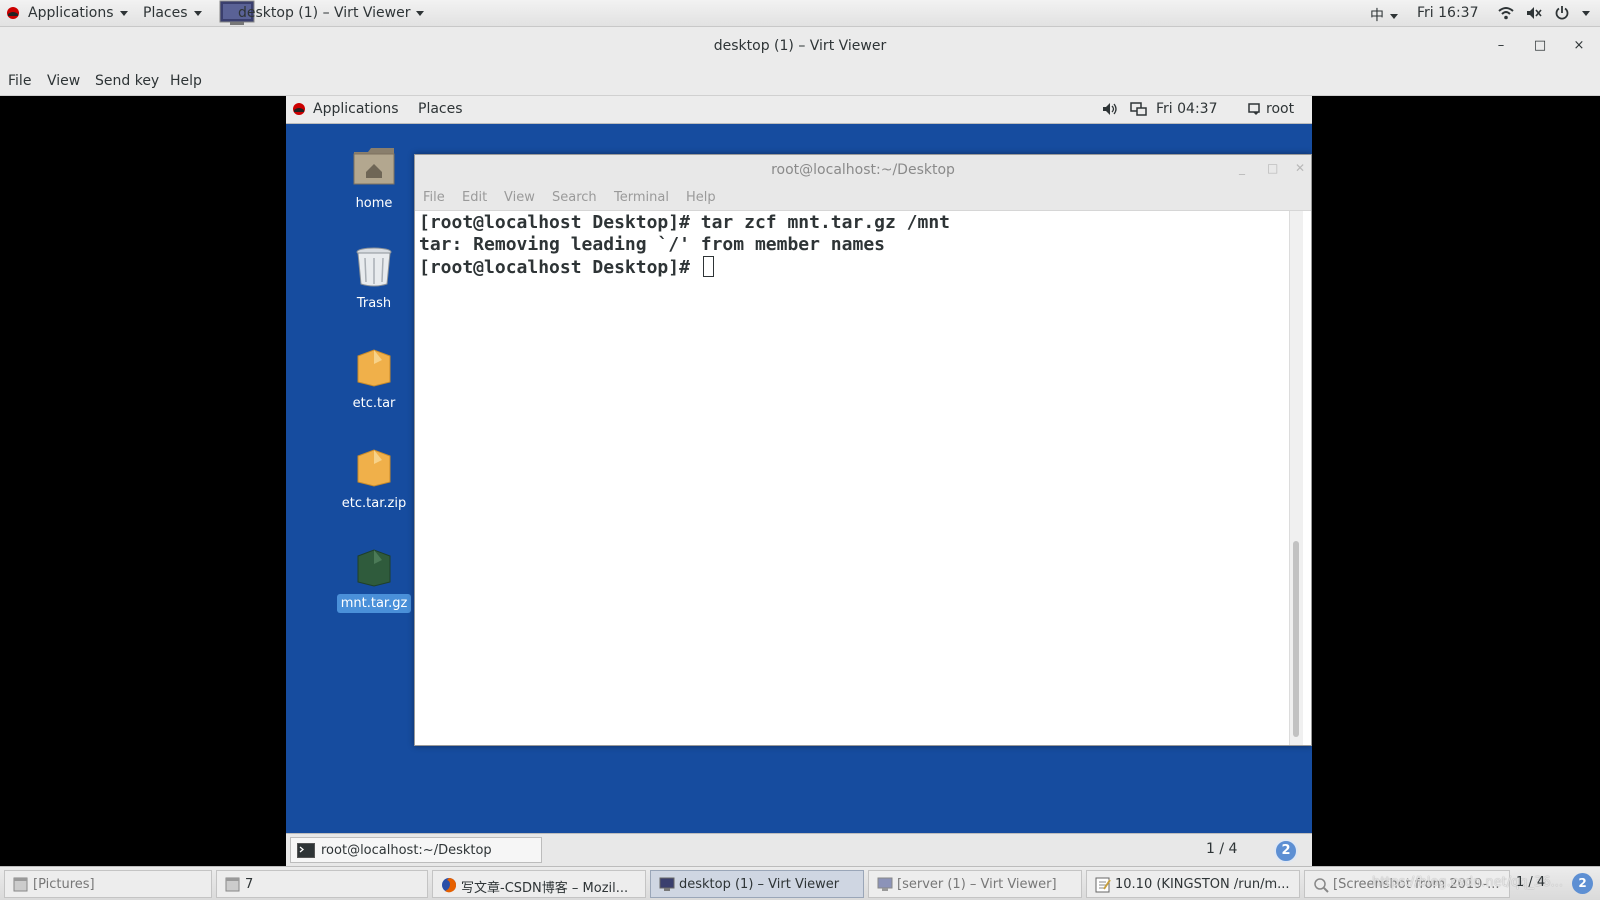  Describe the element at coordinates (519, 197) in the screenshot. I see `terminal-menu-view: View` at that location.